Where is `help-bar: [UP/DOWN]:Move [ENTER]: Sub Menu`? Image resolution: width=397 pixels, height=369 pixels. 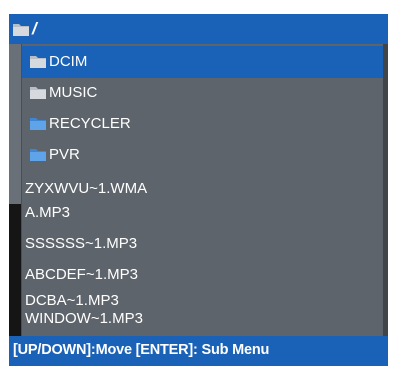
help-bar: [UP/DOWN]:Move [ENTER]: Sub Menu is located at coordinates (198, 351).